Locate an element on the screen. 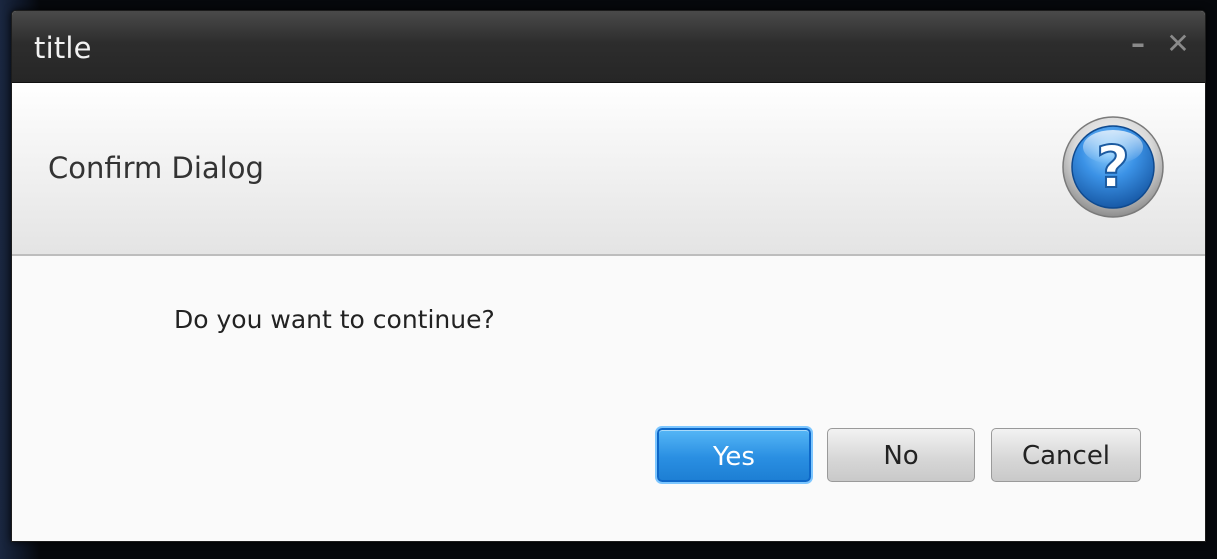  question-glyph: ? is located at coordinates (1113, 167).